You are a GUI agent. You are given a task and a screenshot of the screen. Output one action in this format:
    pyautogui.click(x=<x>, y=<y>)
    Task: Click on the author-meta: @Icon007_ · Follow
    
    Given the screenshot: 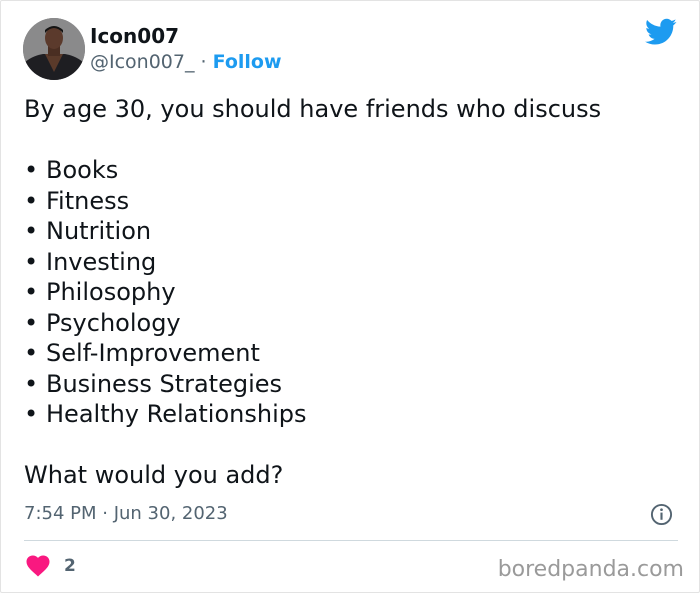 What is the action you would take?
    pyautogui.click(x=186, y=62)
    